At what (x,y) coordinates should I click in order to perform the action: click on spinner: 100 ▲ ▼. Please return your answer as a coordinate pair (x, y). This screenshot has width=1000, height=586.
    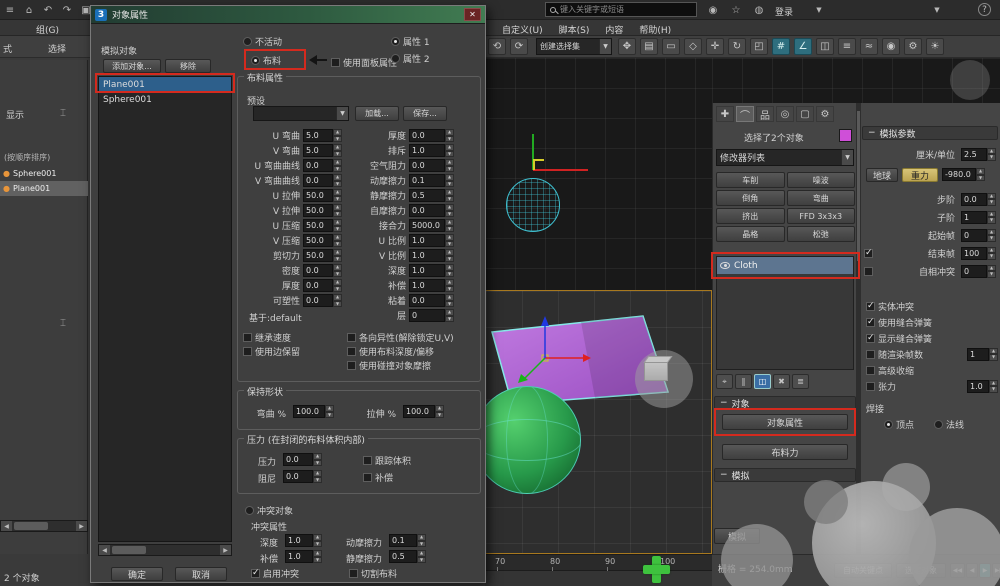
    Looking at the image, I should click on (978, 253).